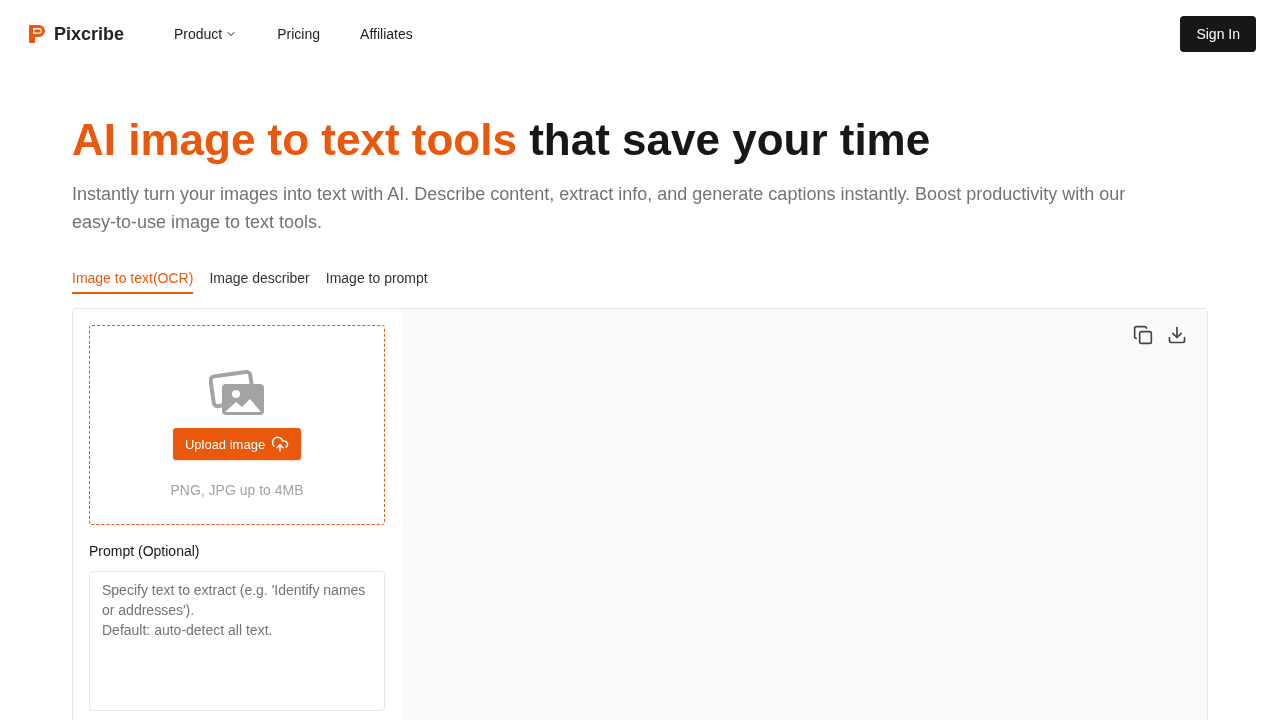 The width and height of the screenshot is (1280, 720). I want to click on nav-link: Affiliates, so click(386, 34).